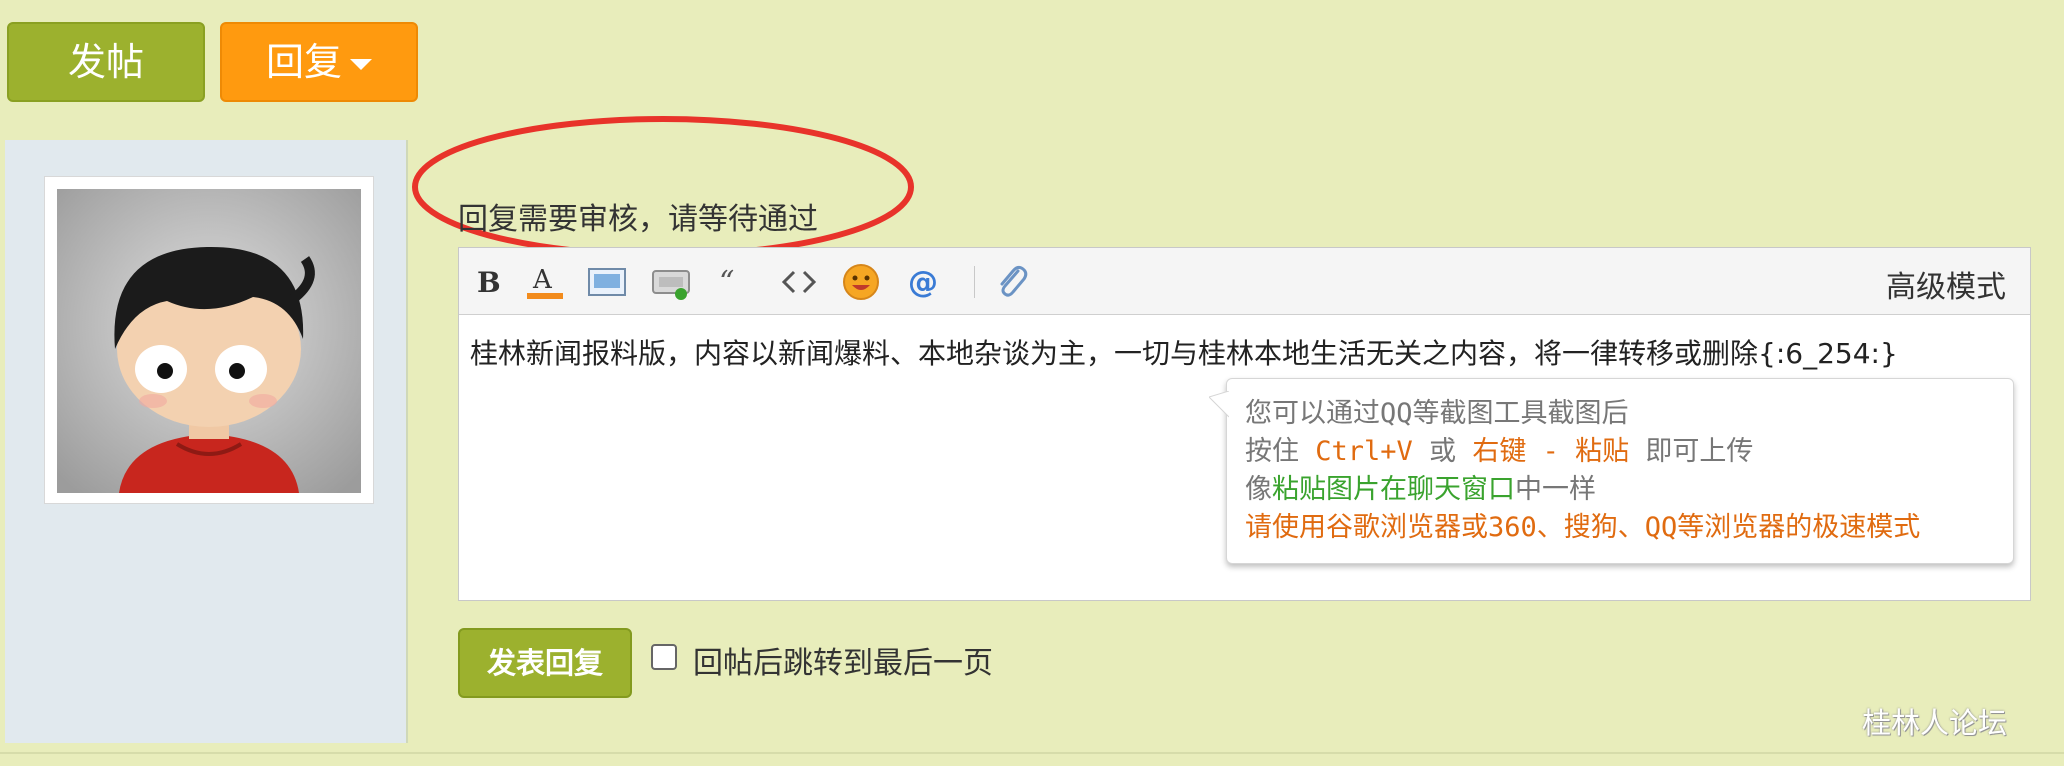 The image size is (2064, 766). I want to click on post-button: 发帖, so click(106, 62).